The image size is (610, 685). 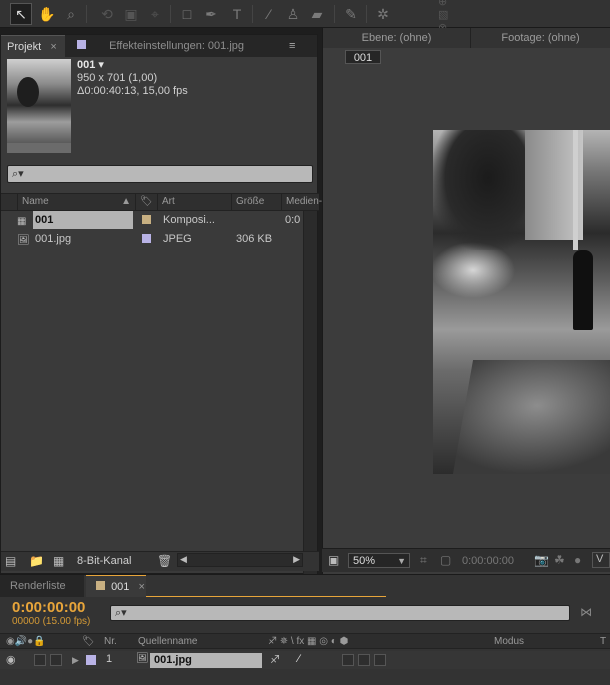 What do you see at coordinates (58, 561) in the screenshot?
I see `new-composition-icon: ▦` at bounding box center [58, 561].